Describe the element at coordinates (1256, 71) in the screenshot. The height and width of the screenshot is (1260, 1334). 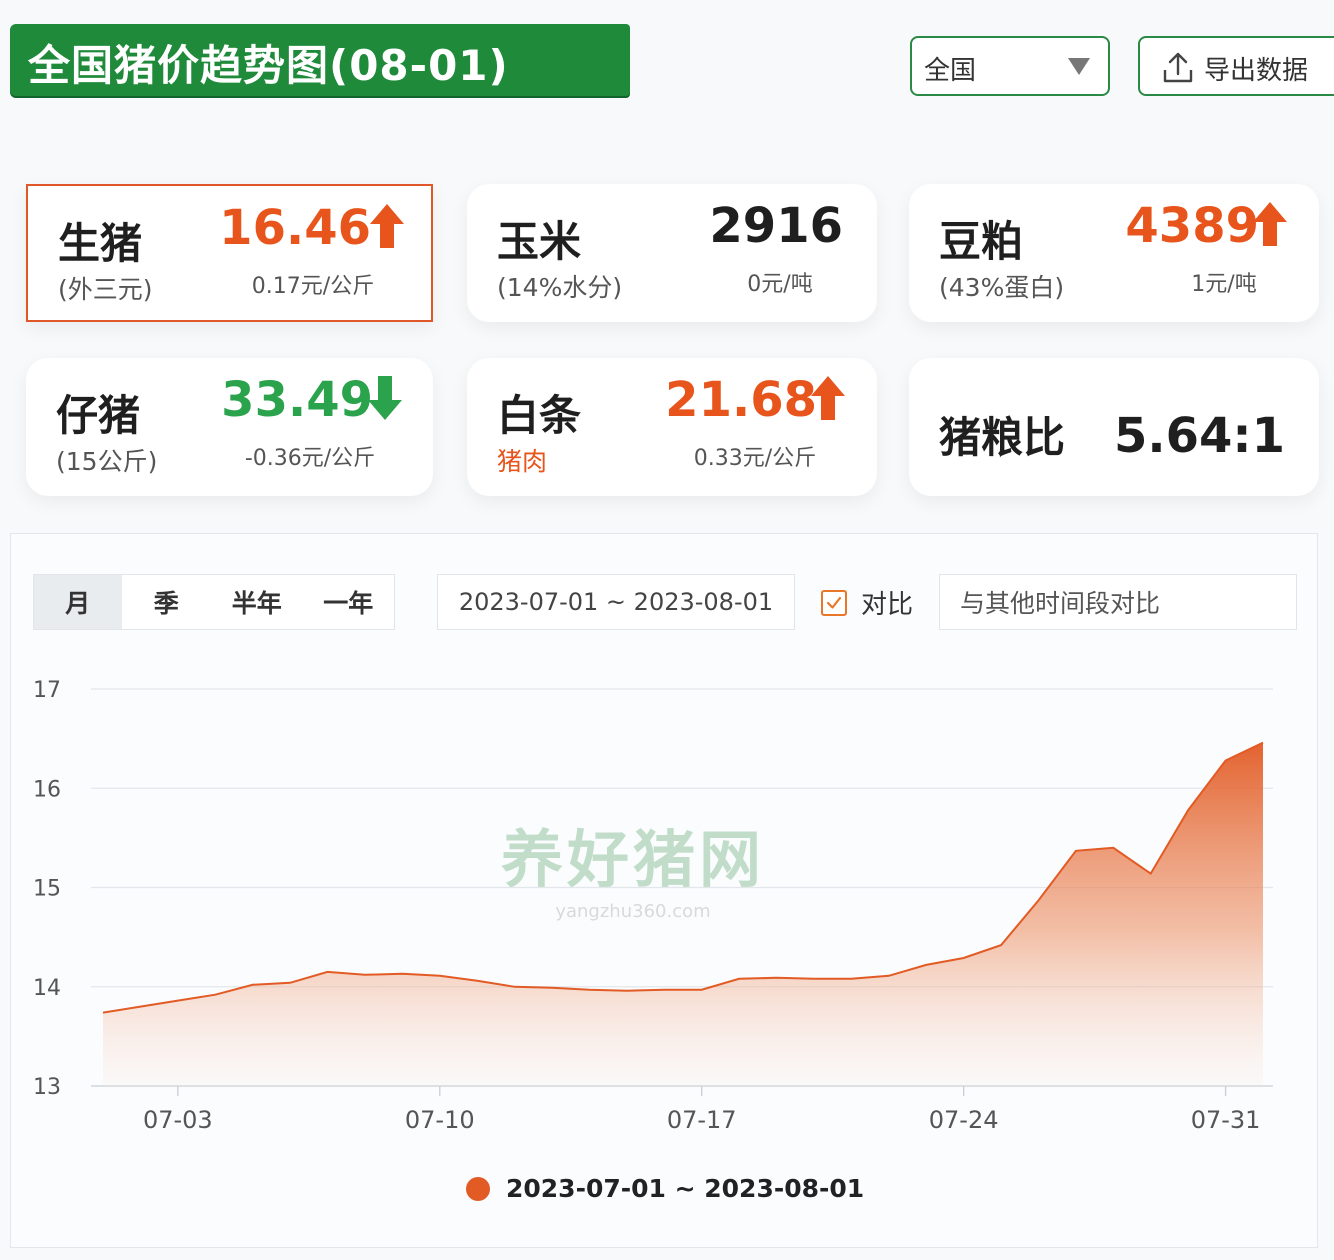
I see `export-label: 导出数据` at that location.